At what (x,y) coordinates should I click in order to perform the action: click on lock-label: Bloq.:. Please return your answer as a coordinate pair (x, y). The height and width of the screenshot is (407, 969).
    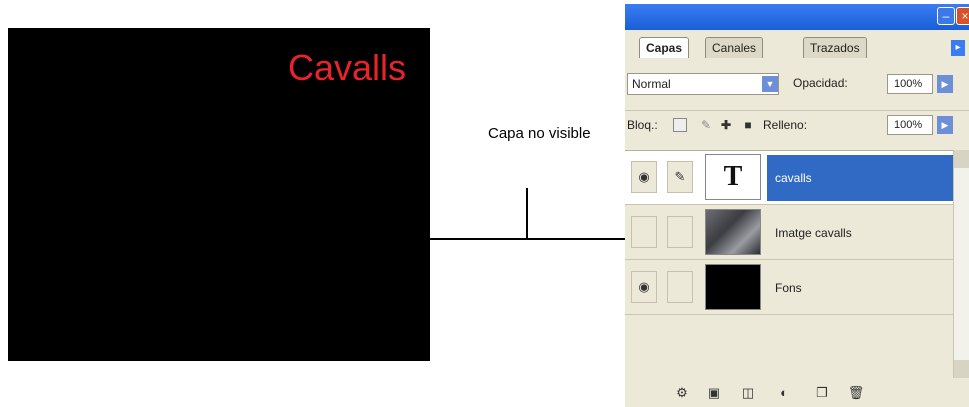
    Looking at the image, I should click on (642, 125).